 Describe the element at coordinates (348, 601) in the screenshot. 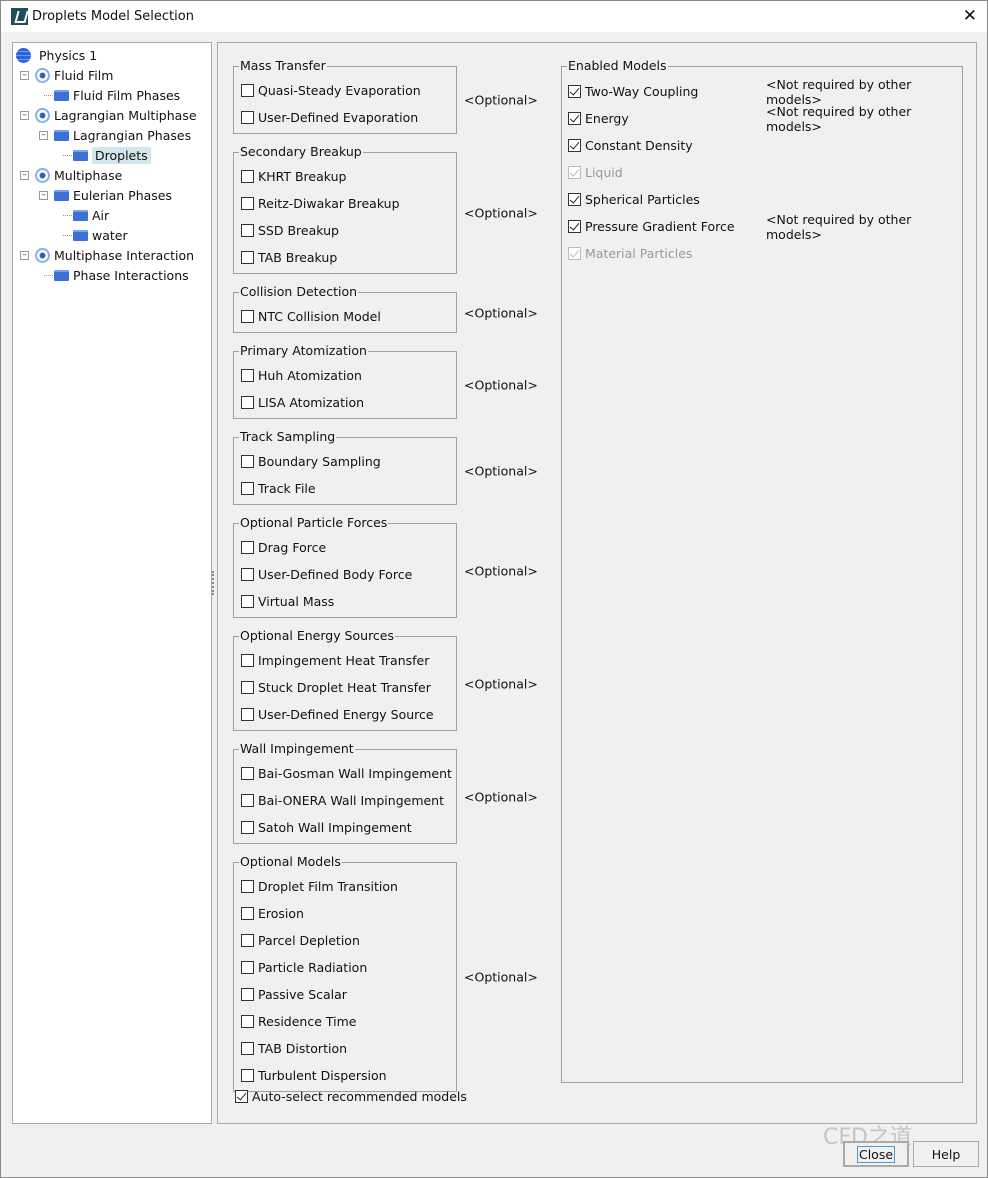

I see `model-checkbox: Virtual Mass` at that location.